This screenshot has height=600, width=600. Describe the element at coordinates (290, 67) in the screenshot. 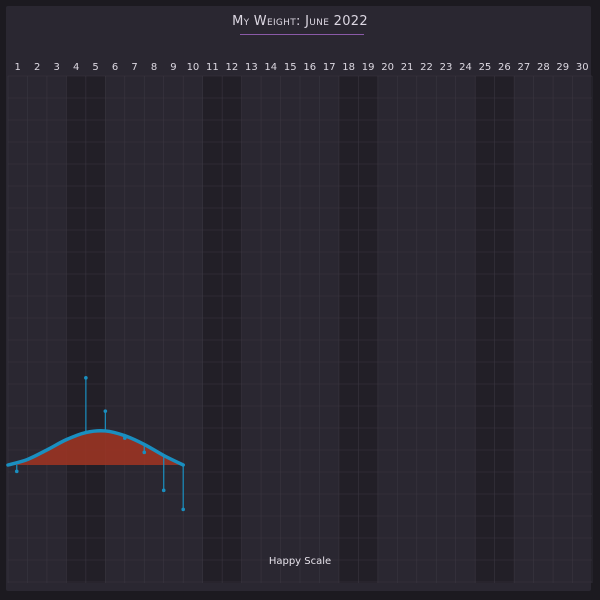

I see `day-label: 15` at that location.